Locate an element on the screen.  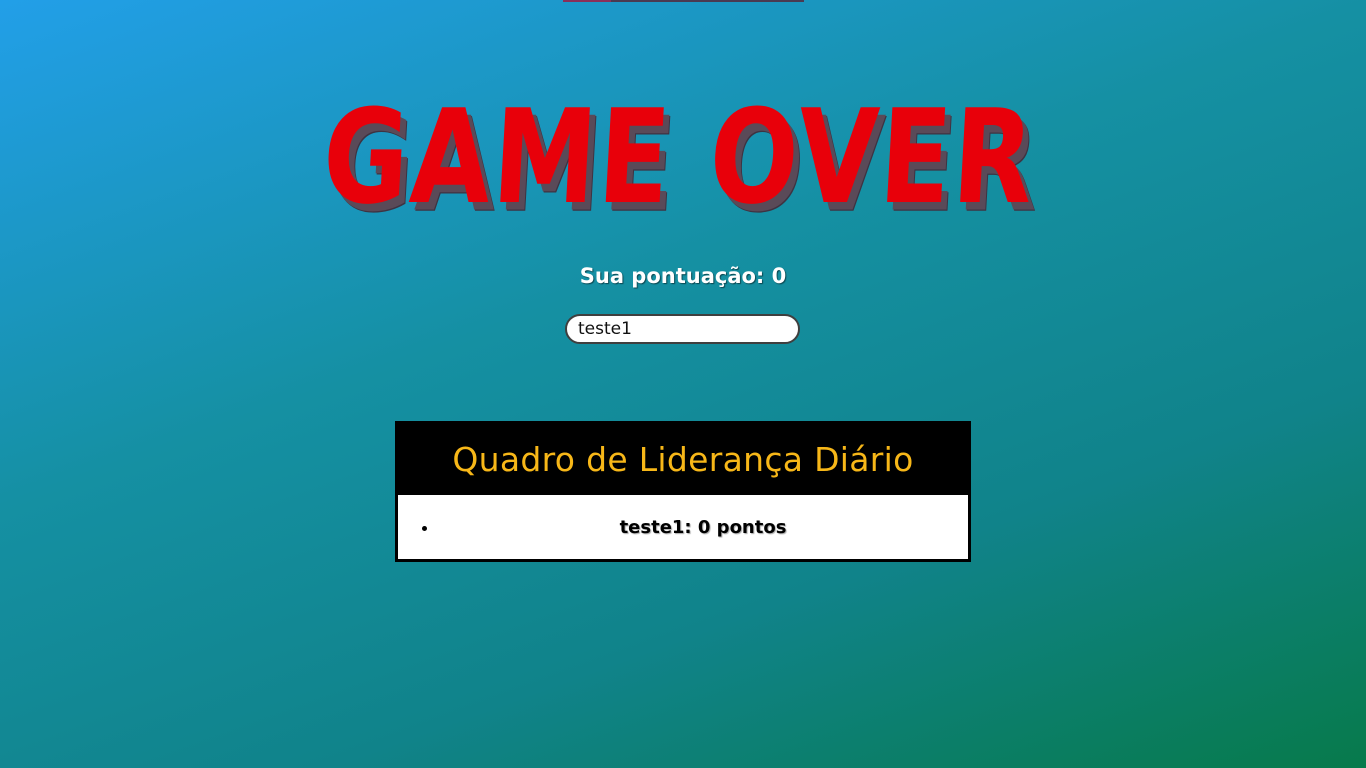
leaderboard-entry: teste1: 0 pontos is located at coordinates (683, 527).